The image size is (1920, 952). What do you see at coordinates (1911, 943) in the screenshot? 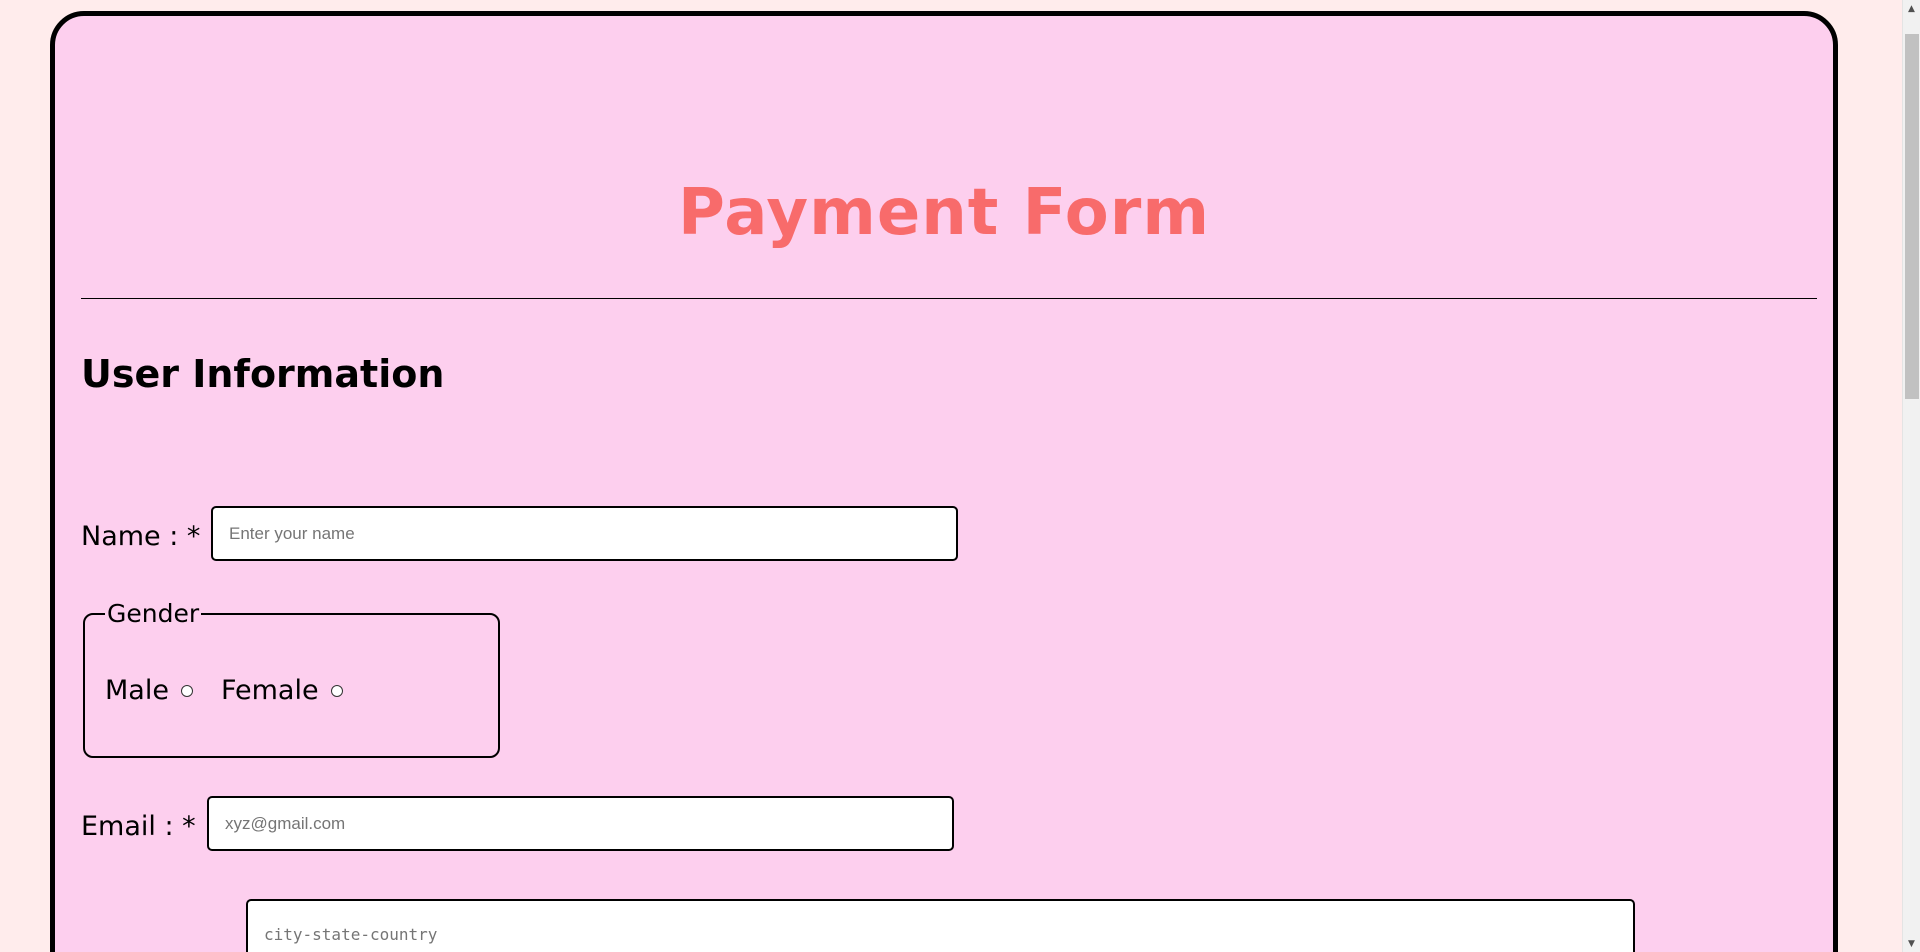
I see `scroll-down-arrow-icon: ▼` at bounding box center [1911, 943].